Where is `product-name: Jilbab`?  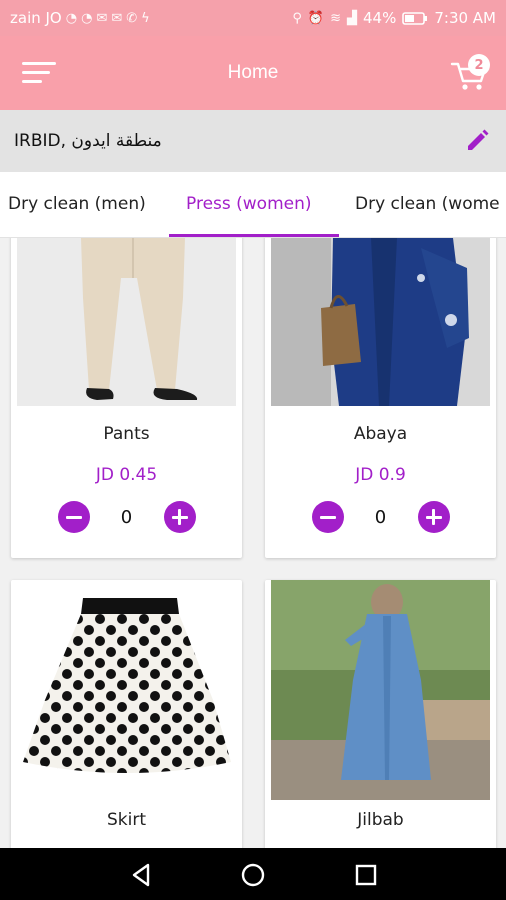 product-name: Jilbab is located at coordinates (380, 820).